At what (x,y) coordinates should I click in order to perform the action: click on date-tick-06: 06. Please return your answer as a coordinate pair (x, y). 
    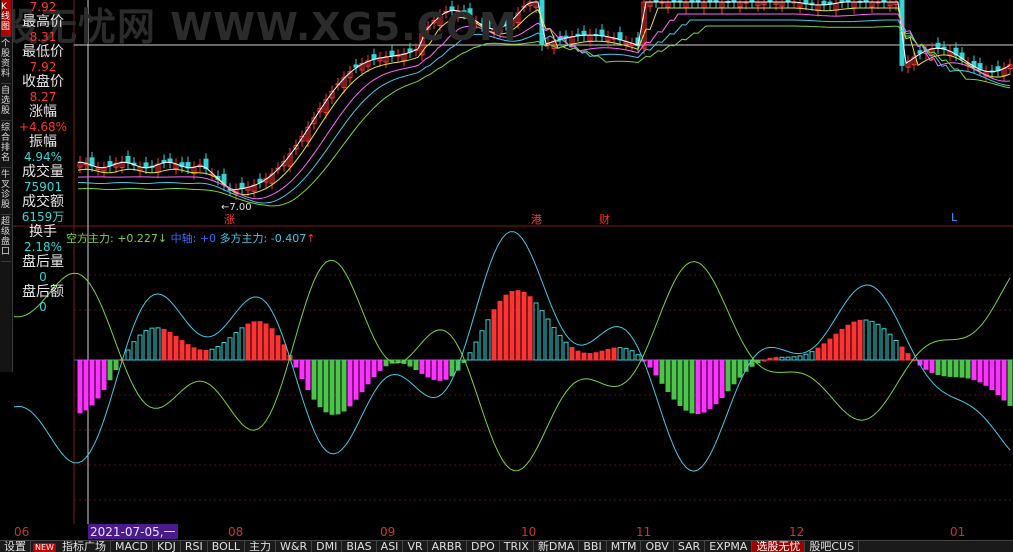
    Looking at the image, I should click on (22, 532).